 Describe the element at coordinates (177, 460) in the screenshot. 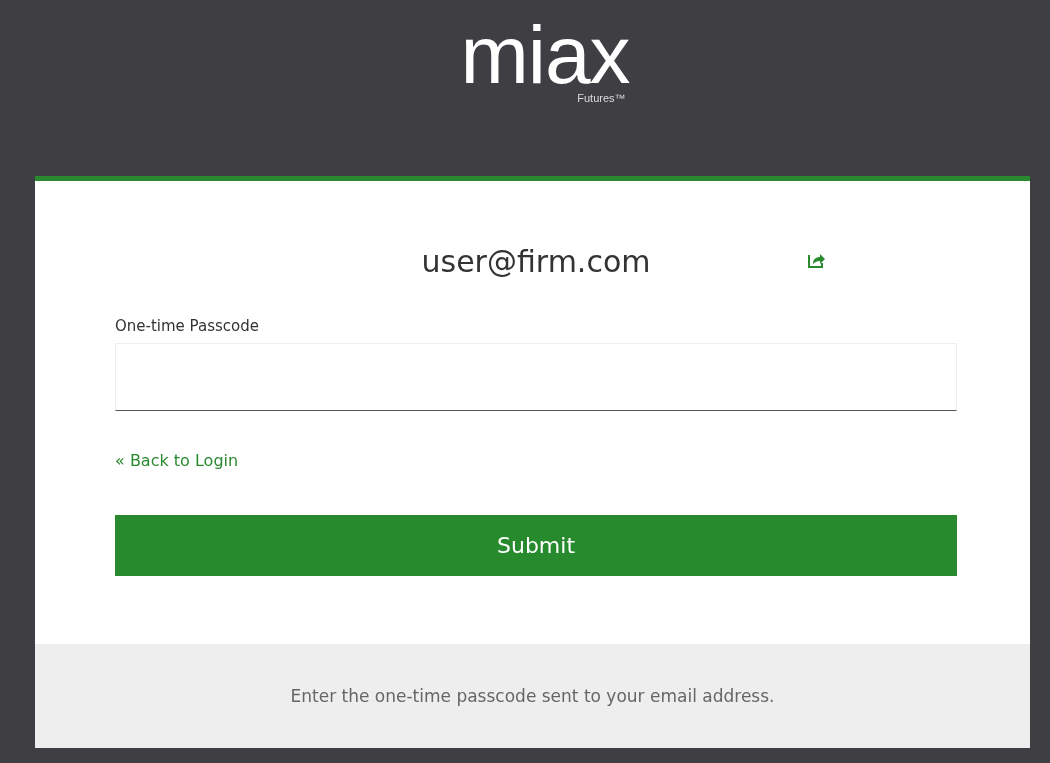

I see `back-link: « Back to Login` at that location.